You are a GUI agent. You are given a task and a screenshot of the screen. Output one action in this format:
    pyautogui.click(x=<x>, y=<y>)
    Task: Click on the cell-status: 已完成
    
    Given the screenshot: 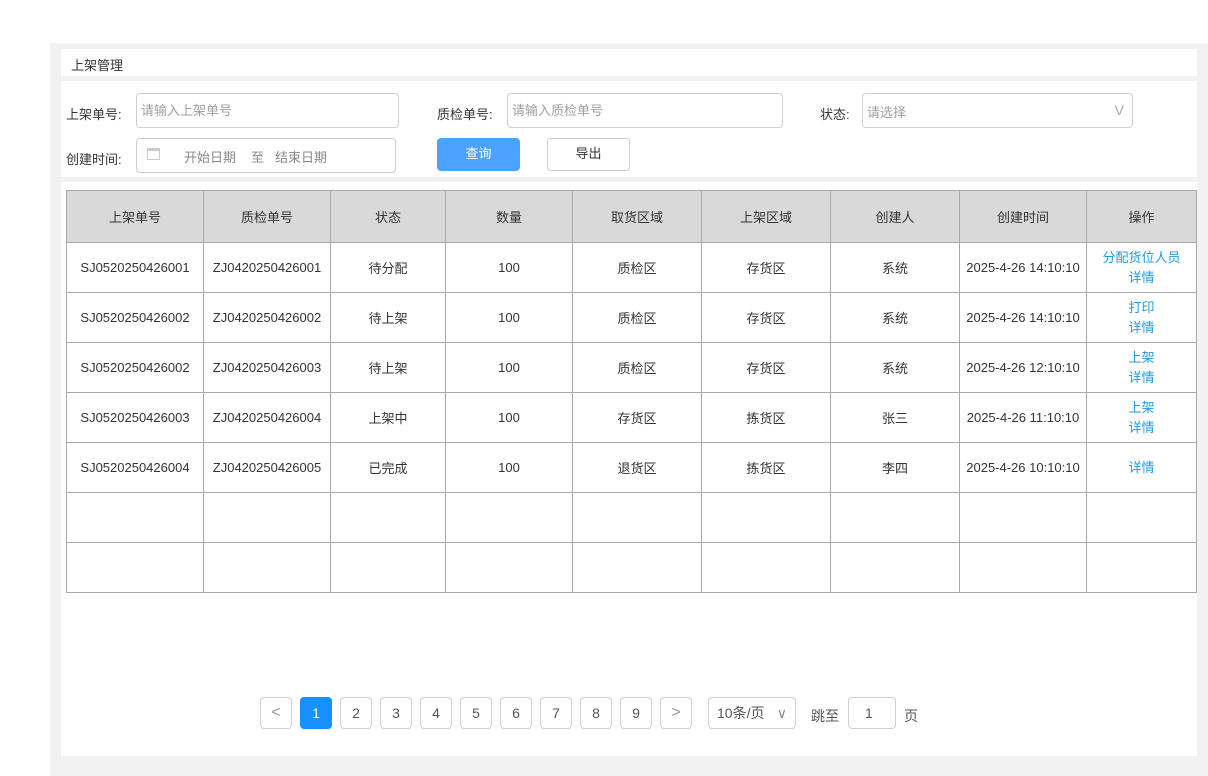 What is the action you would take?
    pyautogui.click(x=388, y=467)
    